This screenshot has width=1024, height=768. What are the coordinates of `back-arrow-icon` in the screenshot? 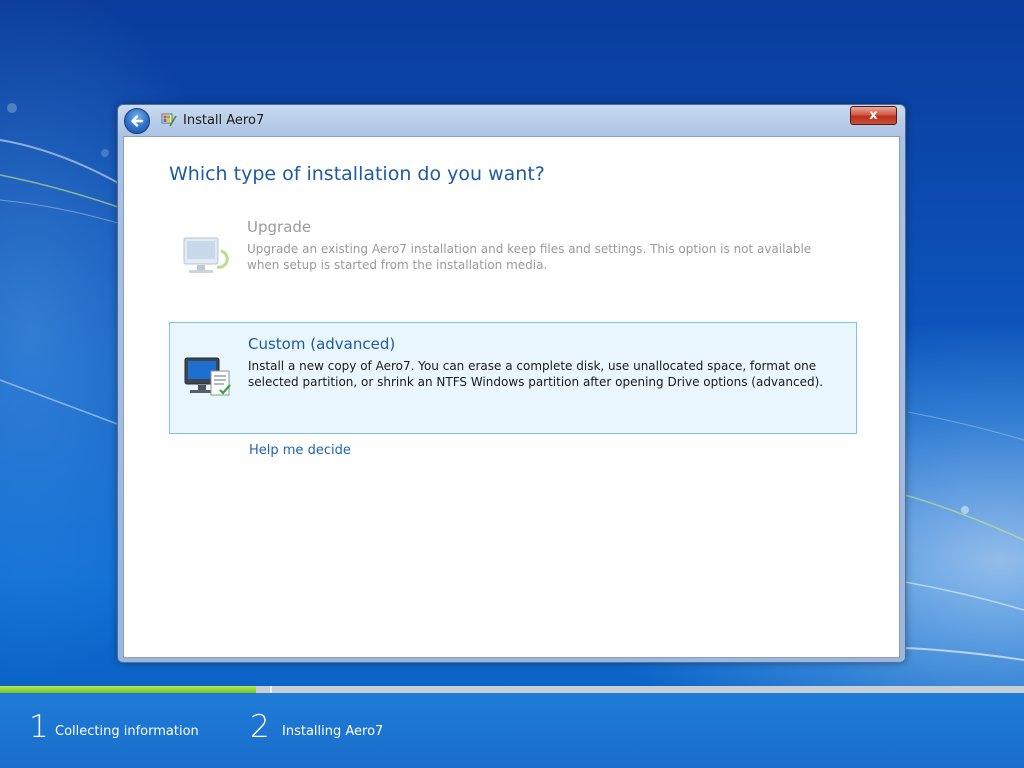 It's located at (137, 121).